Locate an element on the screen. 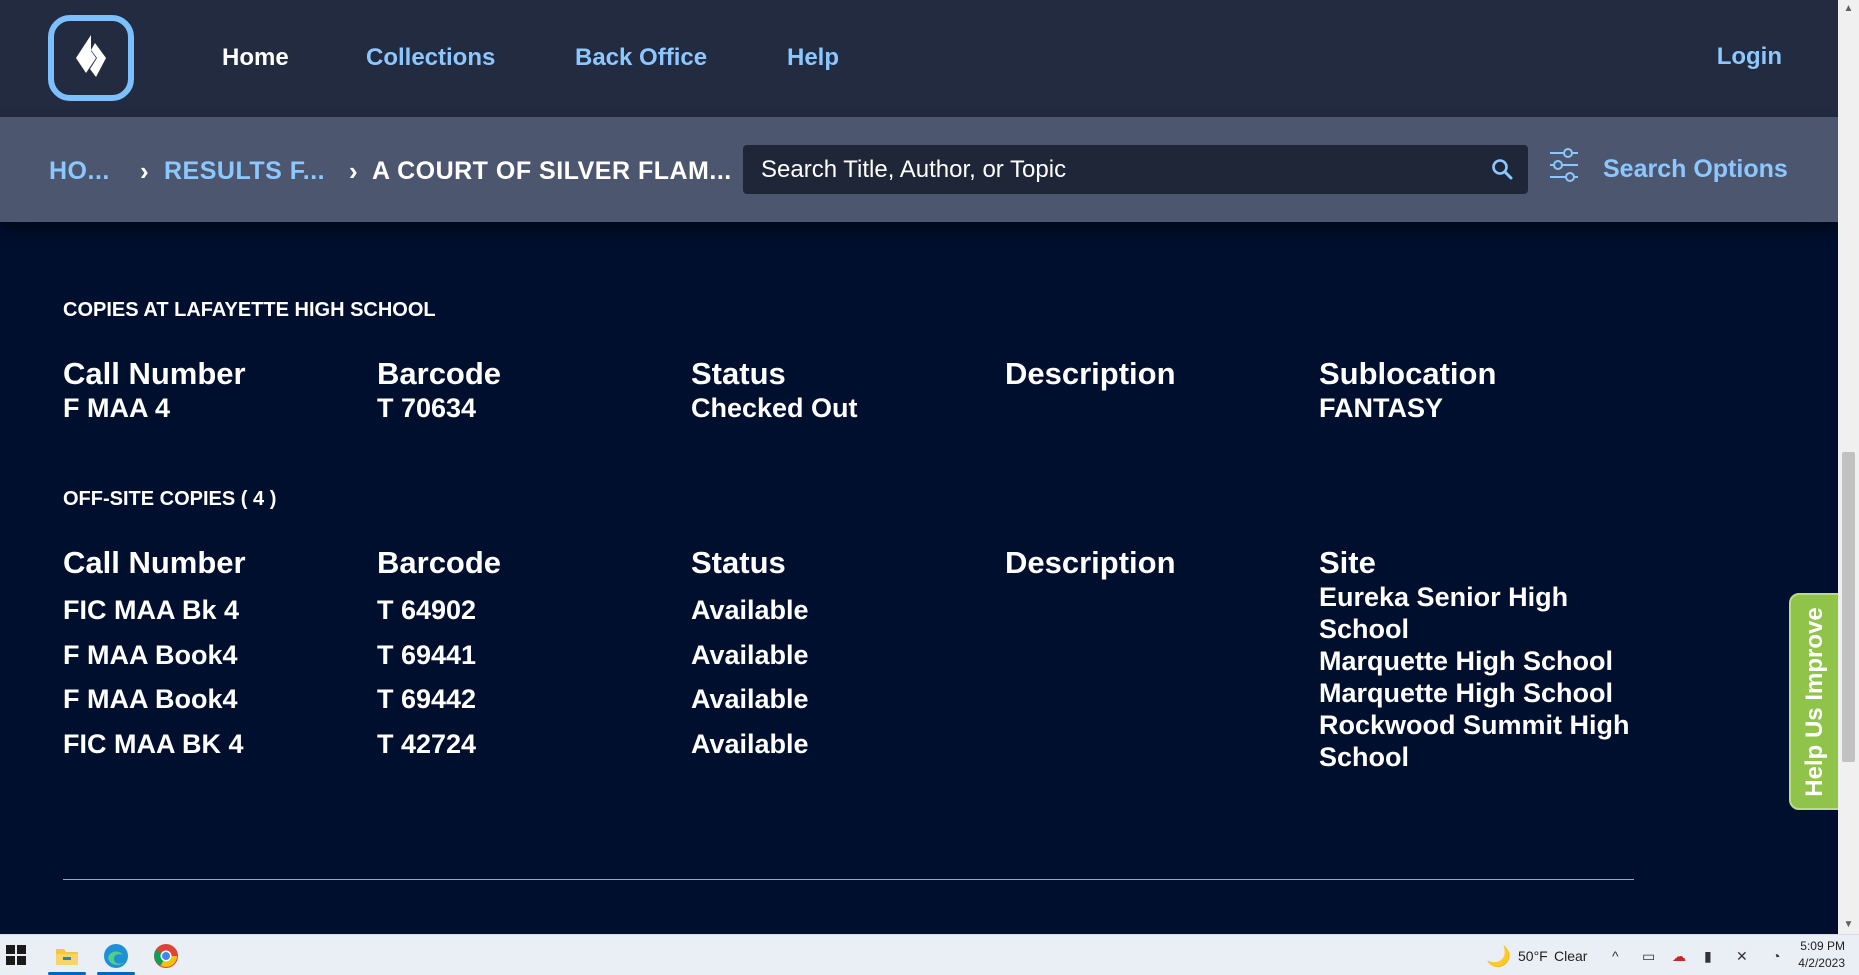 The height and width of the screenshot is (975, 1859). offsite-copies-heading: OFF-SITE COPIES ( 4 ) is located at coordinates (170, 499).